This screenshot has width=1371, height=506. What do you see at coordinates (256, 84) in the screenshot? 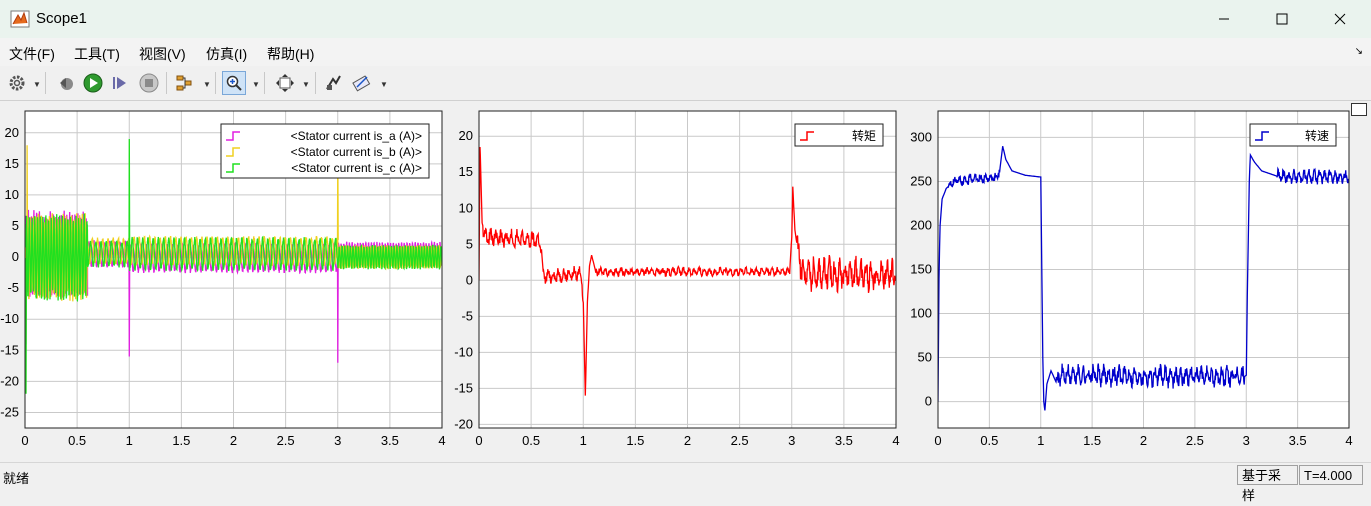
I see `zoom-dropdown-icon: ▼` at bounding box center [256, 84].